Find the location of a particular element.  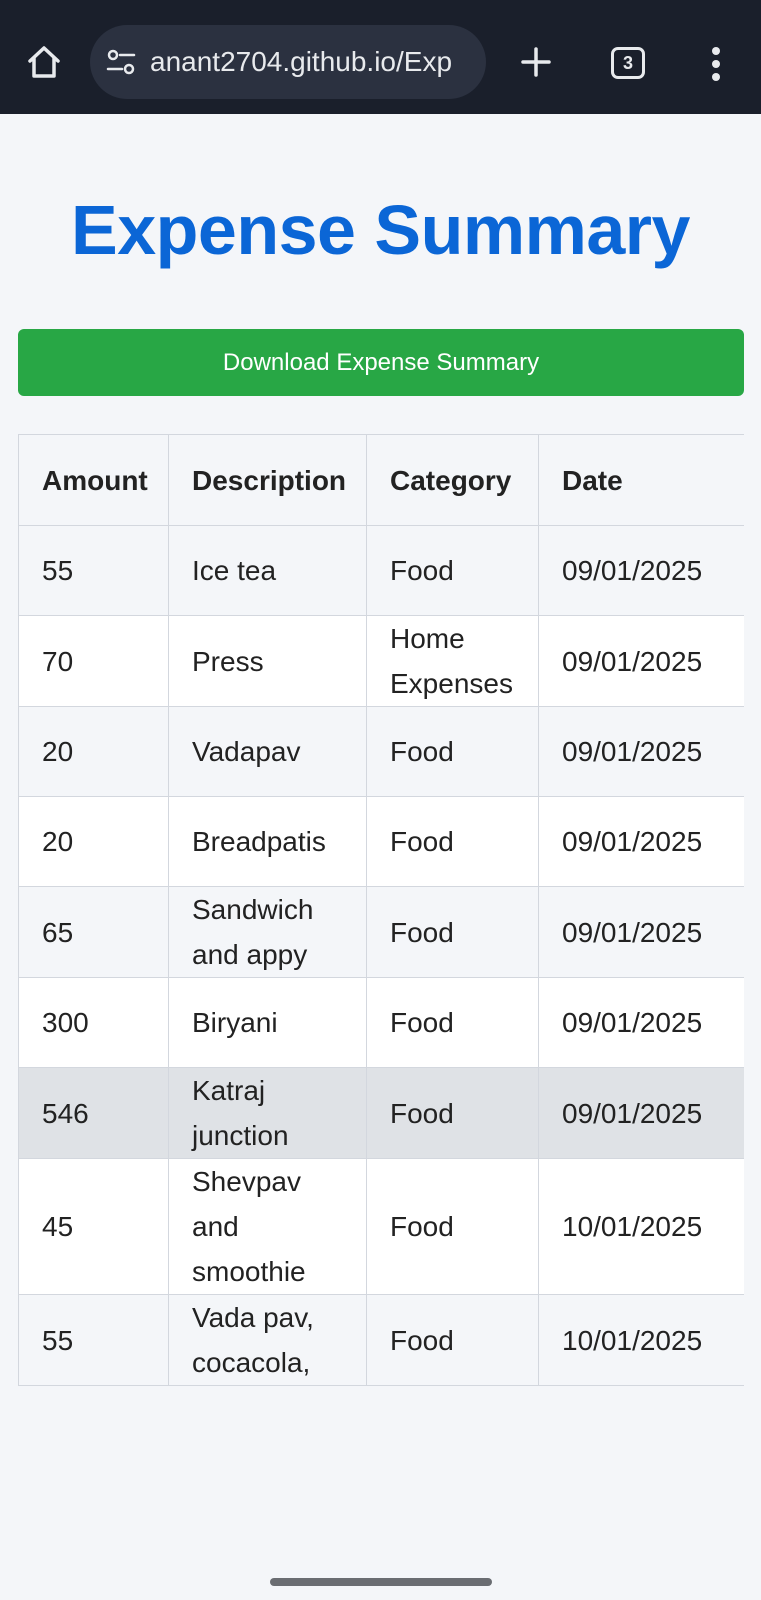

gesture-navigation-bar is located at coordinates (381, 1582).